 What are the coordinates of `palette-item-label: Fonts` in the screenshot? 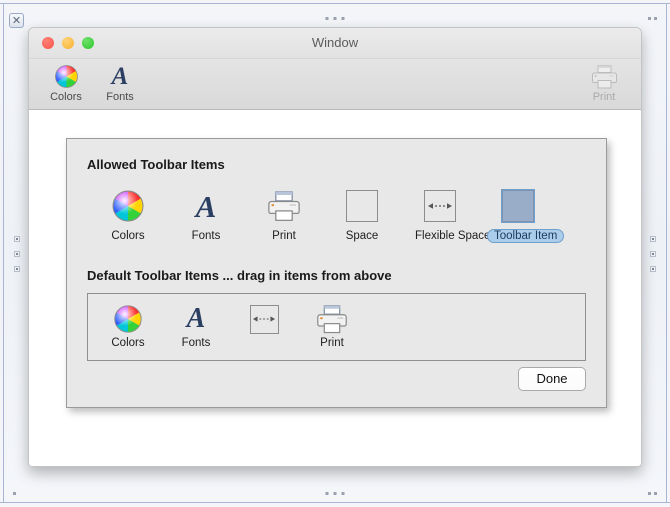 It's located at (206, 236).